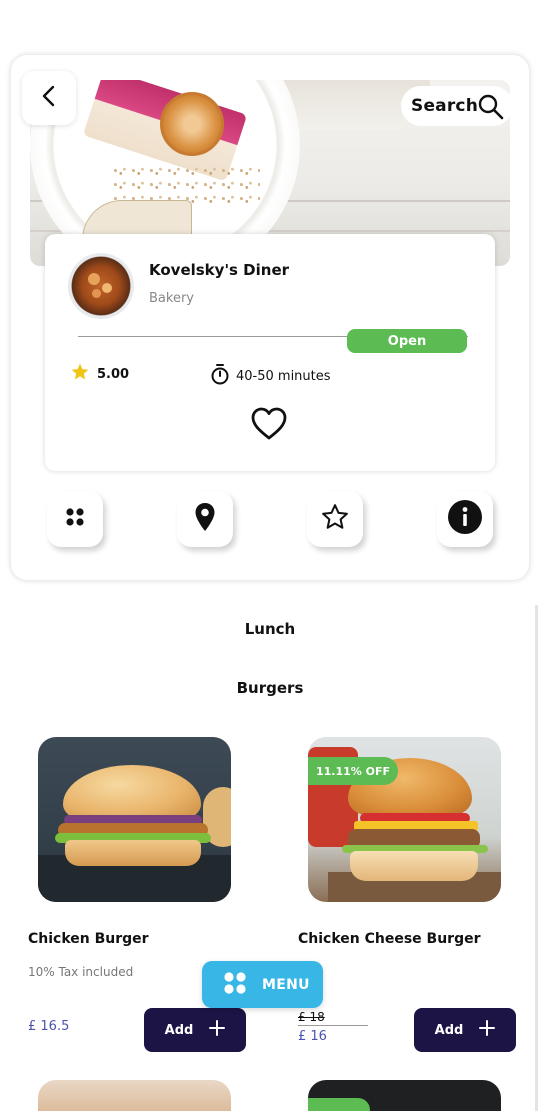 This screenshot has height=1111, width=540. What do you see at coordinates (339, 1104) in the screenshot?
I see `discount-badge-peek` at bounding box center [339, 1104].